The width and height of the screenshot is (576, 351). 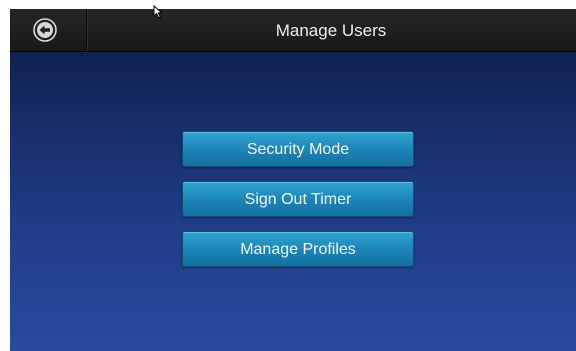 I want to click on manage-profiles-button: Manage Profiles, so click(x=298, y=249).